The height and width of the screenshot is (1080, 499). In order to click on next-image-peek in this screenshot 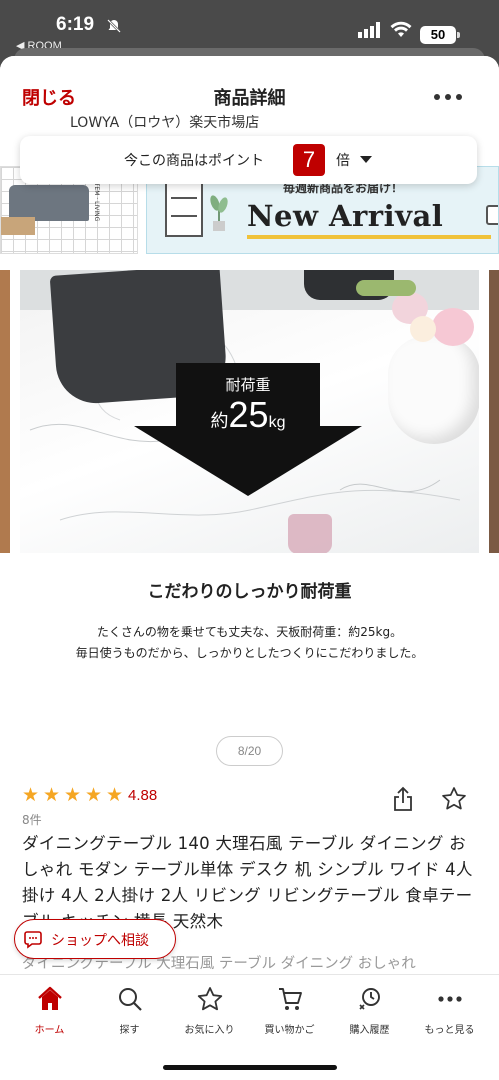, I will do `click(494, 411)`.